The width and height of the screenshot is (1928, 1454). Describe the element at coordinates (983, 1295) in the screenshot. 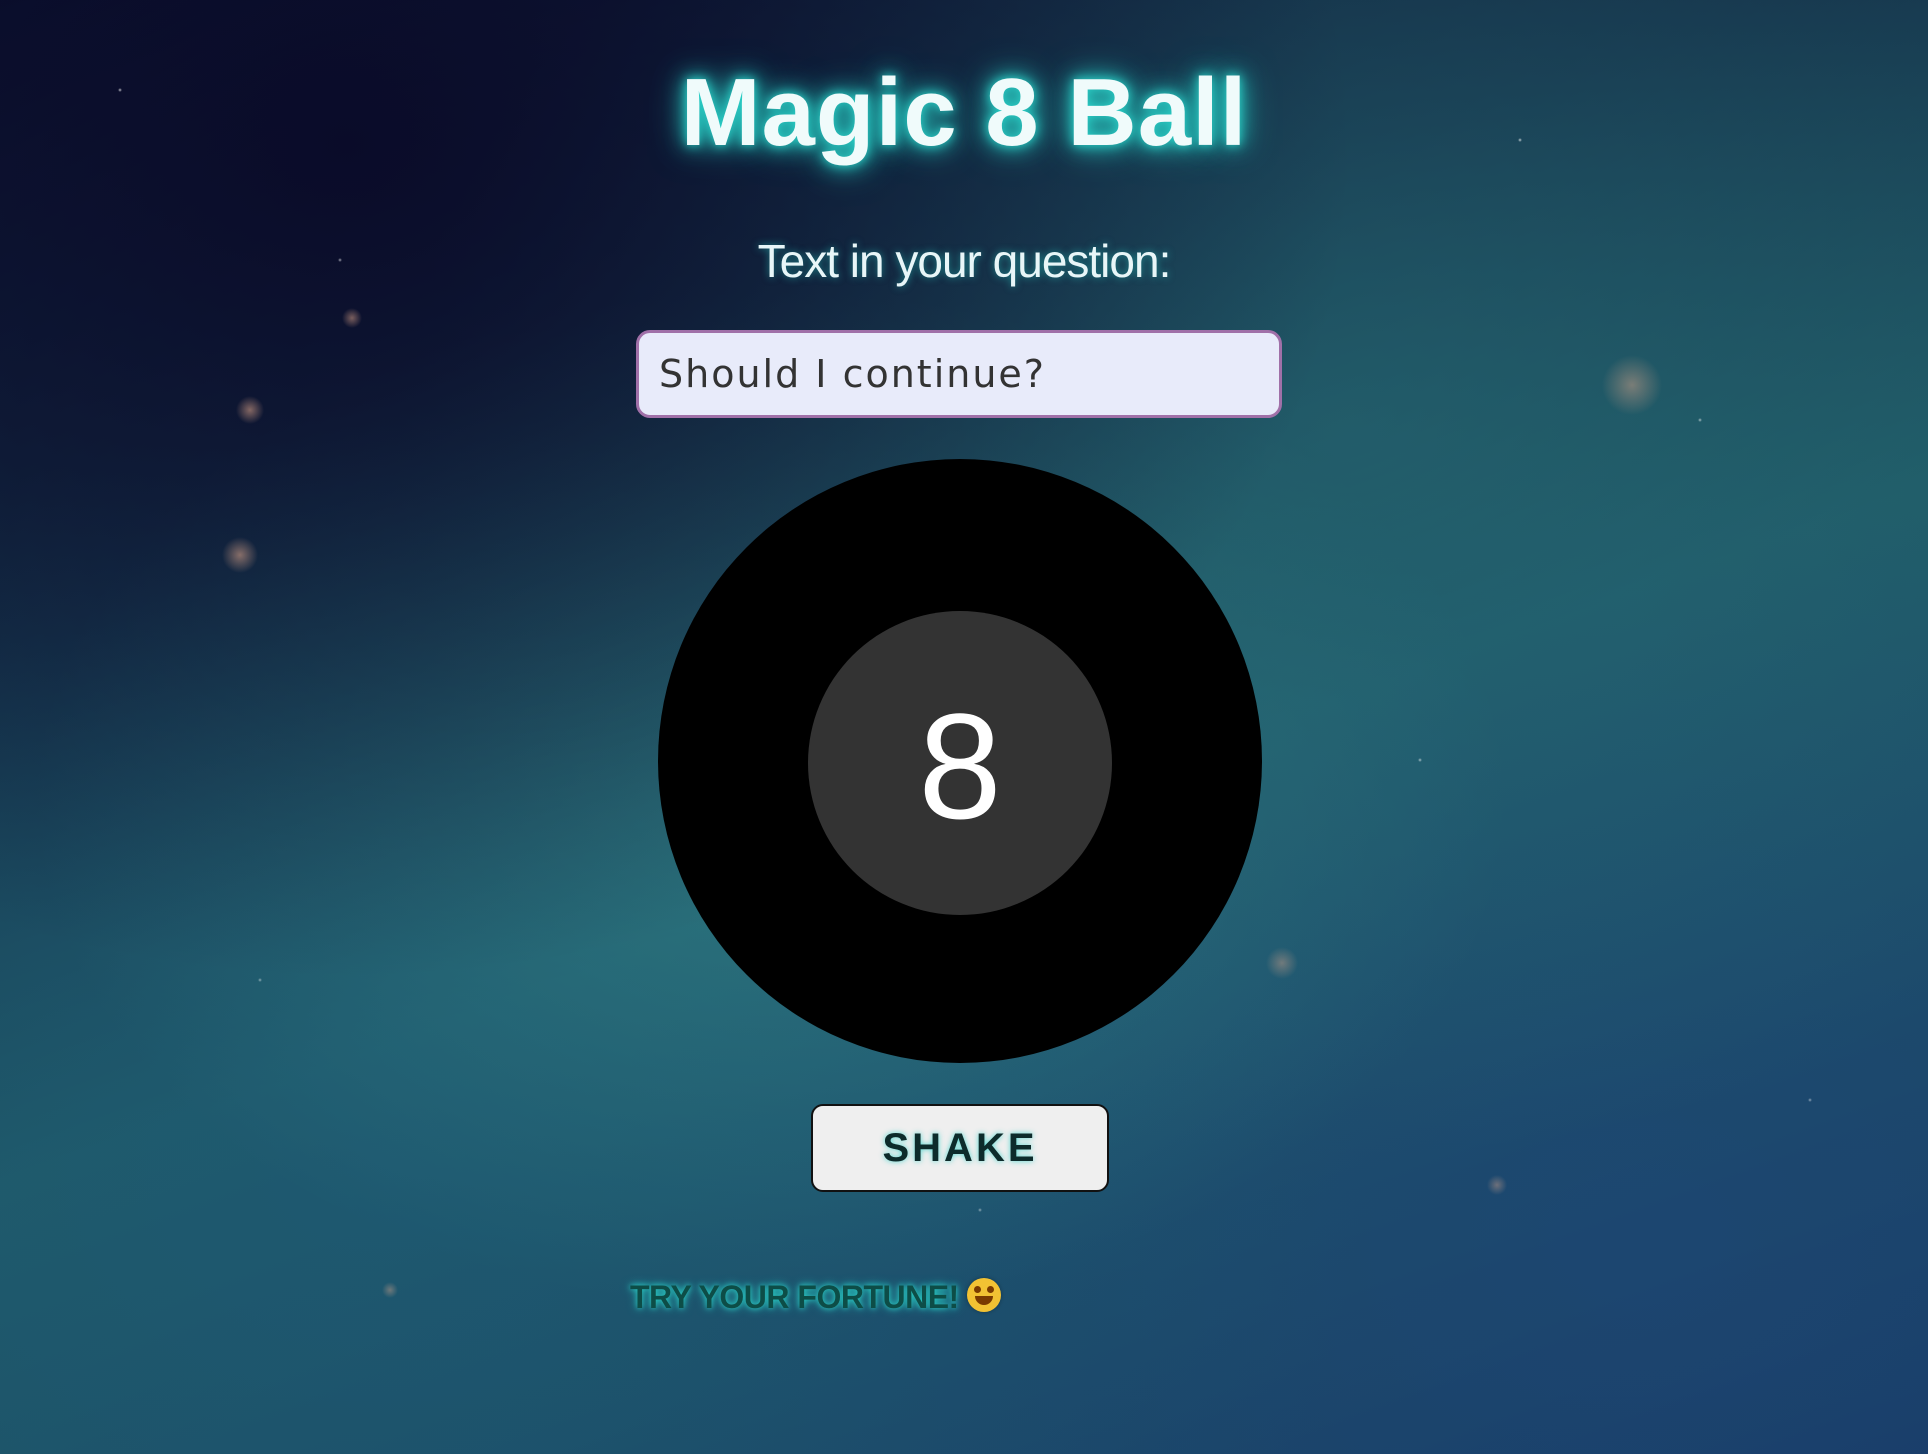

I see `star-struck-emoji-icon` at that location.